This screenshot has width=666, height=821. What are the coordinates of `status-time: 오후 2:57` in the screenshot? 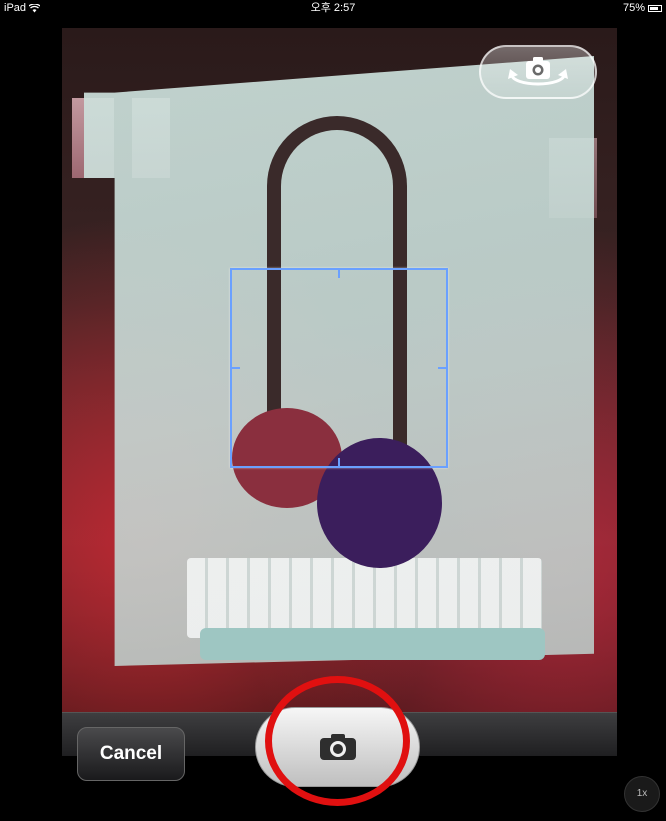 It's located at (333, 8).